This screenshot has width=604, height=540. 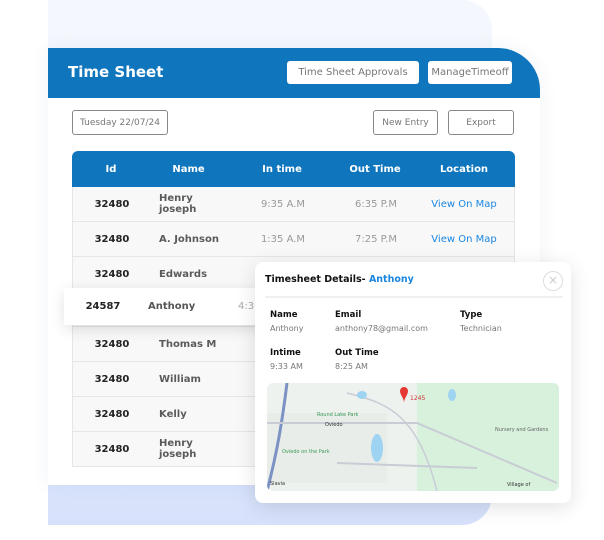 I want to click on row-id: 24587, so click(x=103, y=306).